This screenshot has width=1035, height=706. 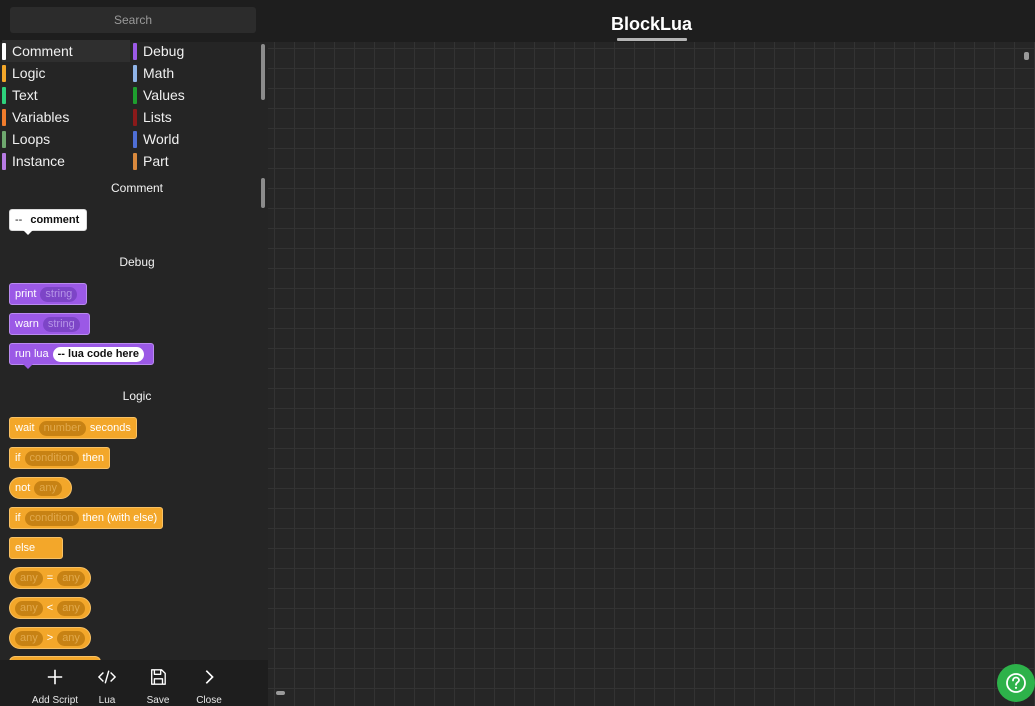 What do you see at coordinates (107, 683) in the screenshot?
I see `lua-button: Lua` at bounding box center [107, 683].